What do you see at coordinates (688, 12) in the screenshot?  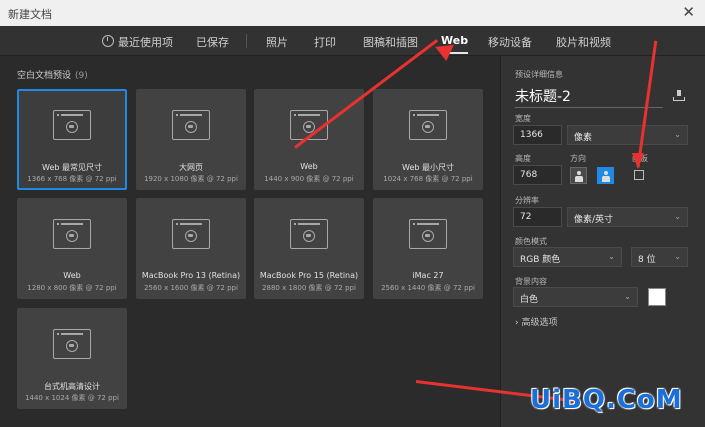 I see `close-icon: ✕` at bounding box center [688, 12].